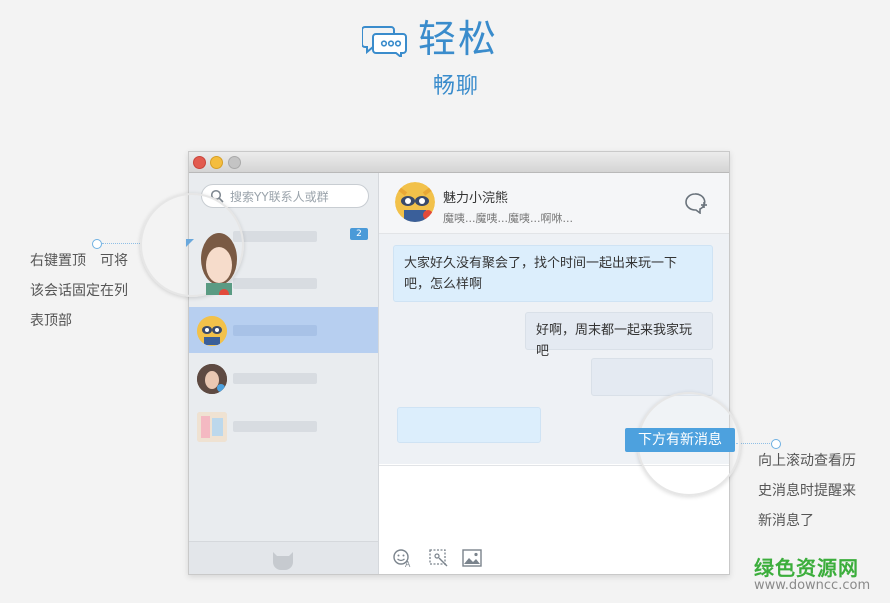  Describe the element at coordinates (472, 558) in the screenshot. I see `image-icon` at that location.